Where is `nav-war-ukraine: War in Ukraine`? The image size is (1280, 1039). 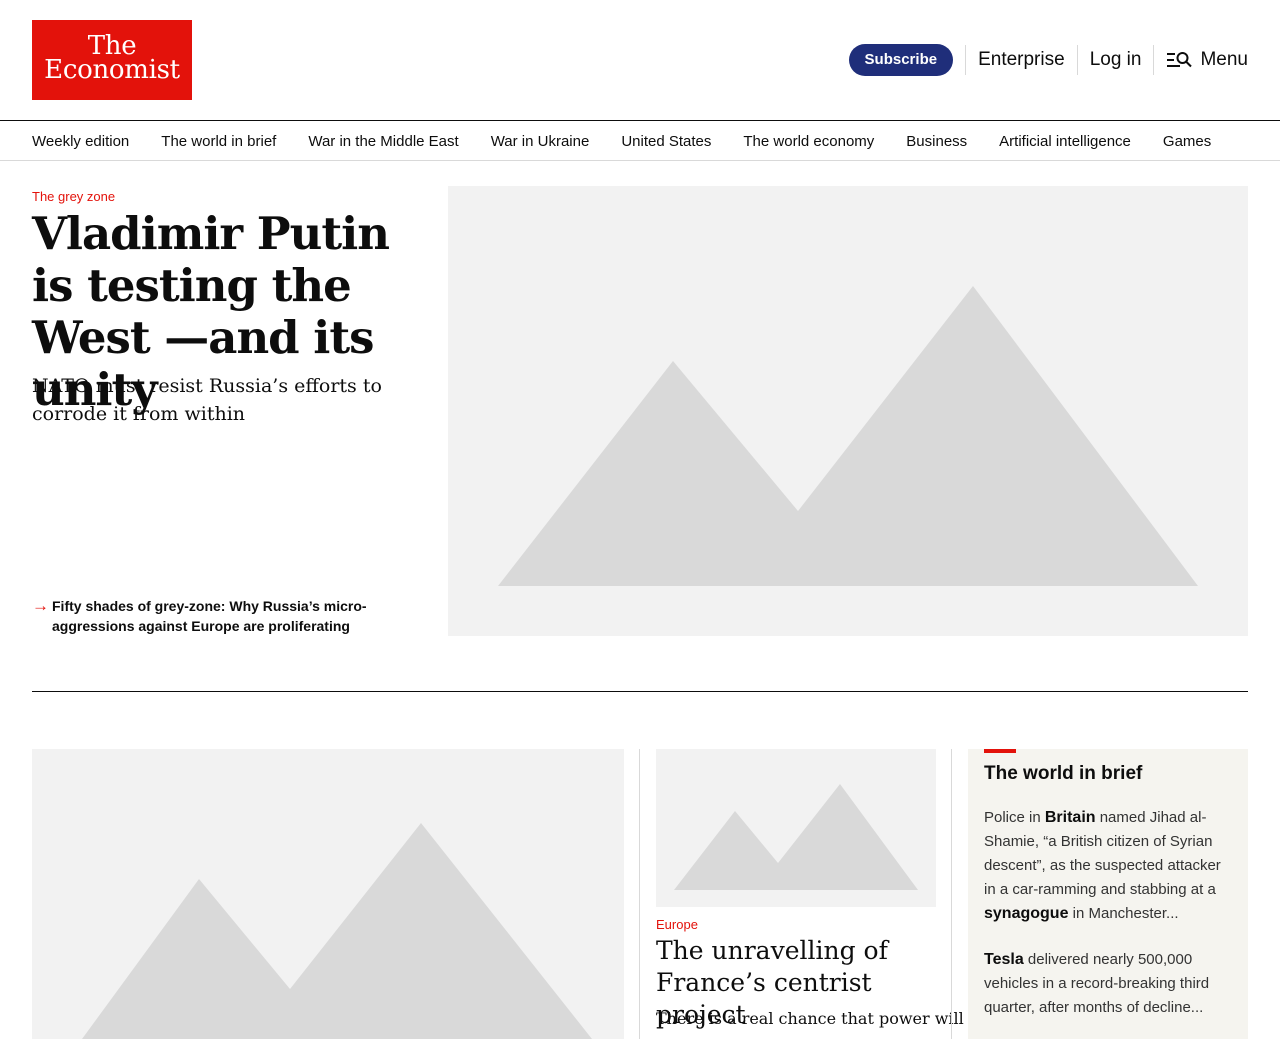
nav-war-ukraine: War in Ukraine is located at coordinates (540, 141).